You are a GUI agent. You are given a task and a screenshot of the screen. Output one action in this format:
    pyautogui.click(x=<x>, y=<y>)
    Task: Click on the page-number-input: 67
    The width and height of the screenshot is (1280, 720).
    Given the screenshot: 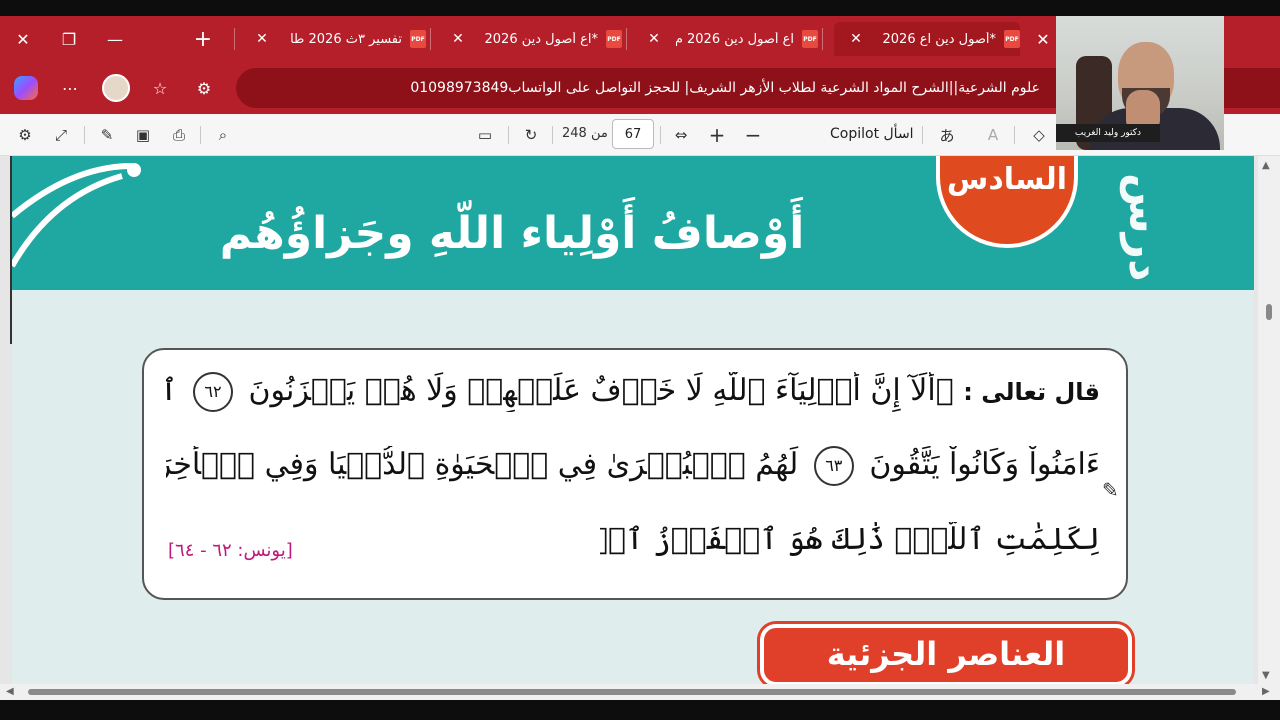 What is the action you would take?
    pyautogui.click(x=633, y=134)
    